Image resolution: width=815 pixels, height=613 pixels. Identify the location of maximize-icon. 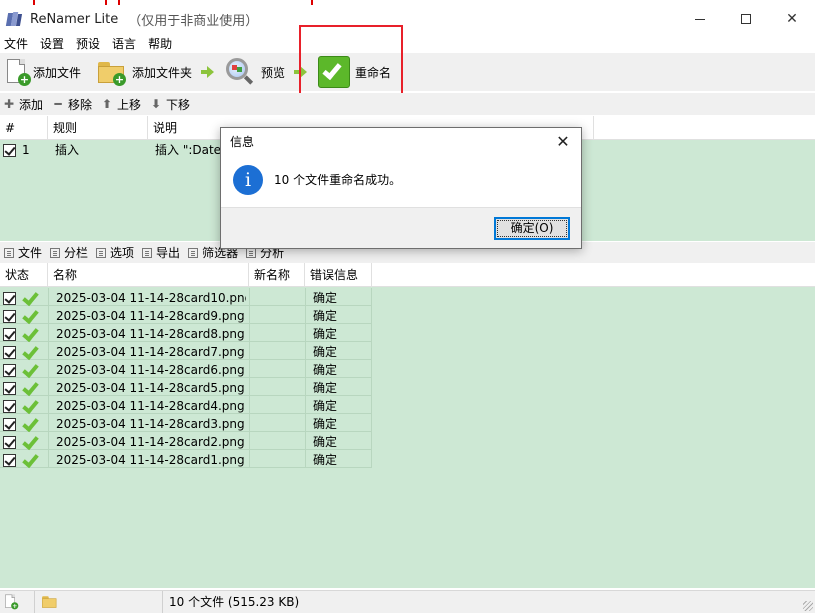
(746, 19).